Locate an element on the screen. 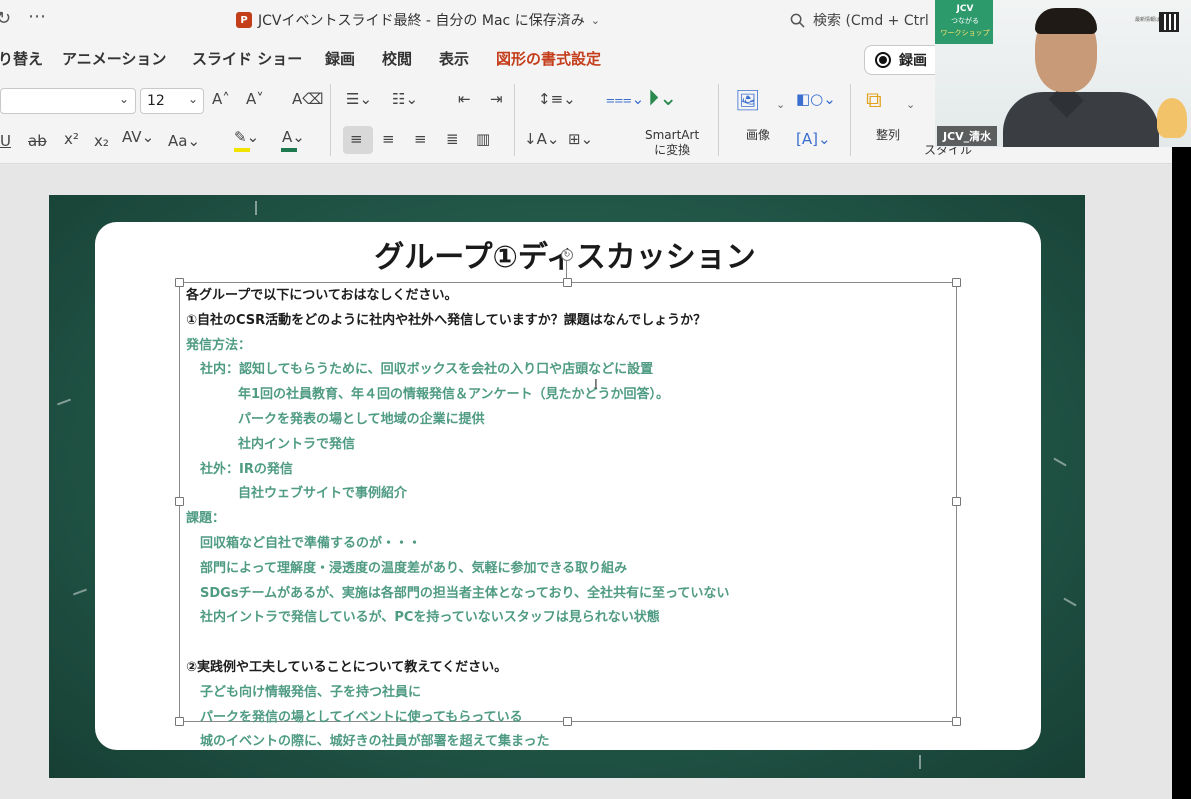  slide-body-line: ②実践例や工夫していることについて教えてください。 is located at coordinates (347, 667).